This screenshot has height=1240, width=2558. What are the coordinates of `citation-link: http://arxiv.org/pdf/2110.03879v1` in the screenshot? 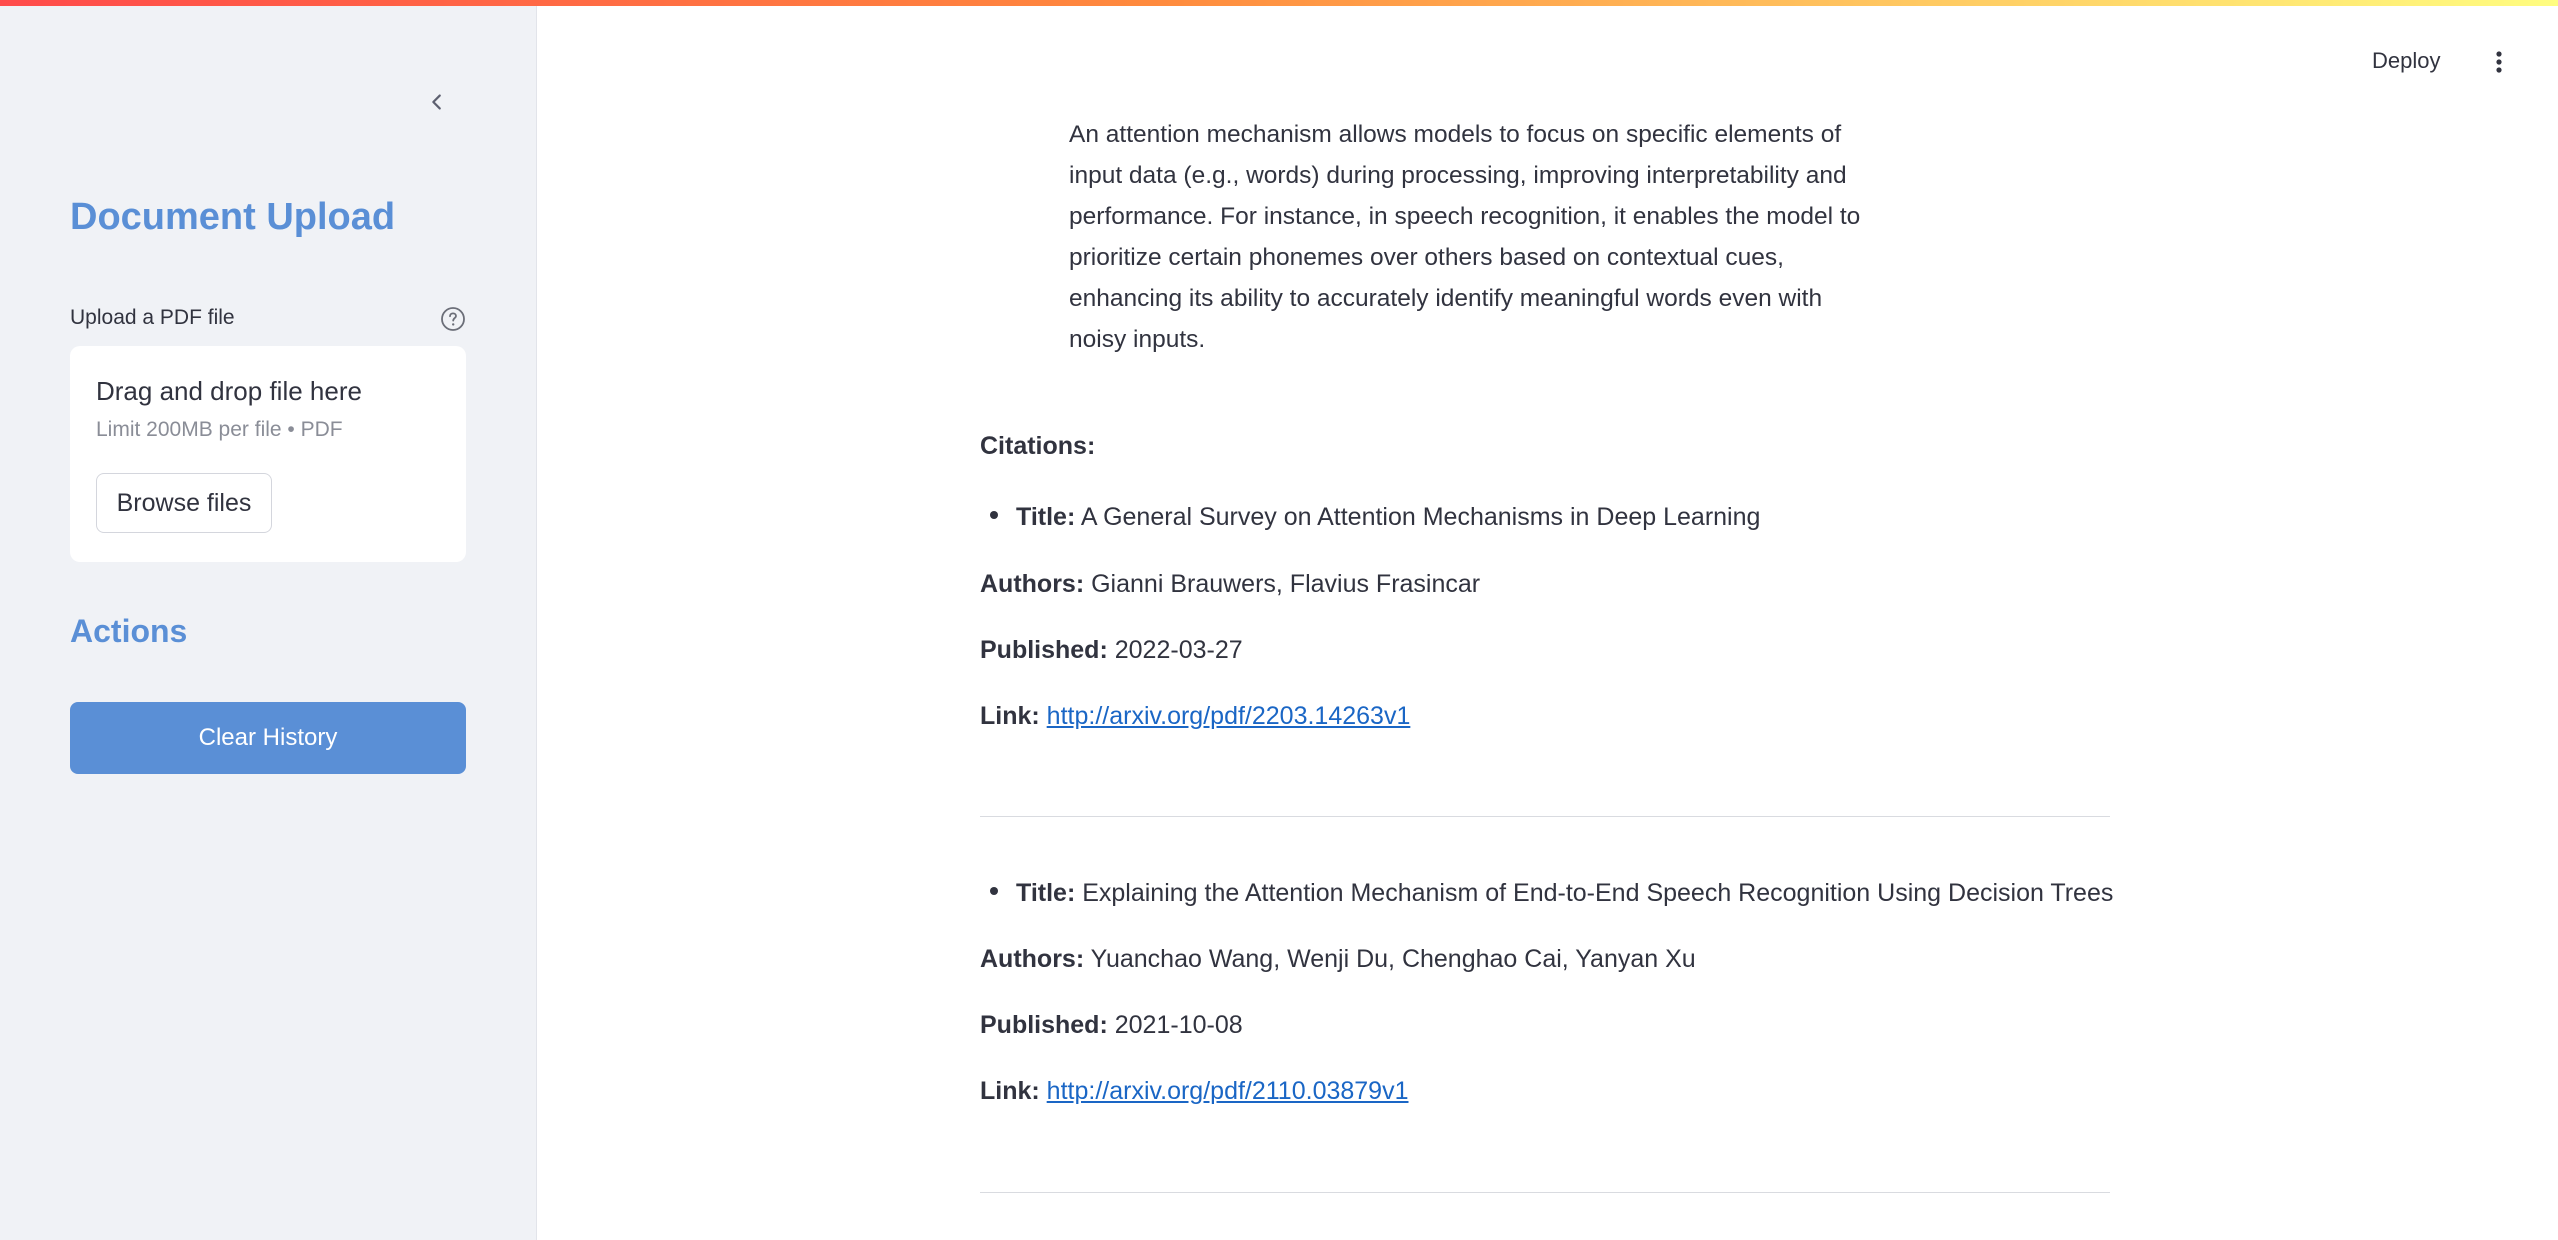 It's located at (1228, 1091).